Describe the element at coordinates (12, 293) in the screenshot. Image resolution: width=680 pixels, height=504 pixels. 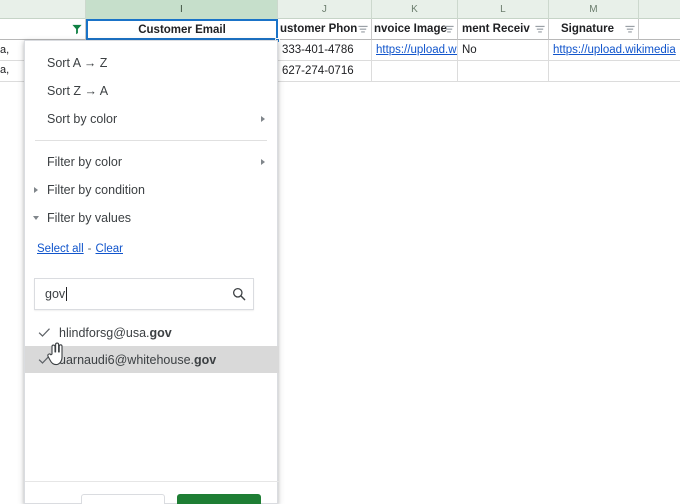
I see `empty-grid-area-left` at that location.